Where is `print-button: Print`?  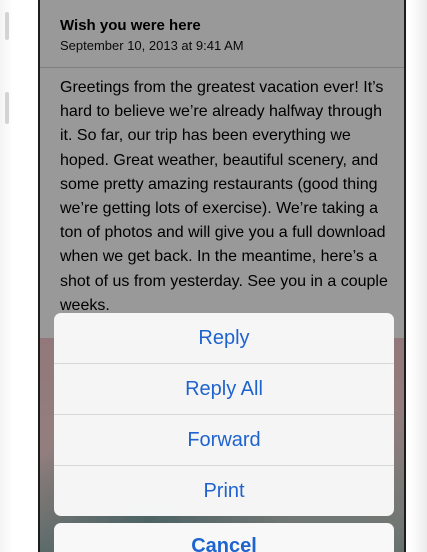 print-button: Print is located at coordinates (224, 491).